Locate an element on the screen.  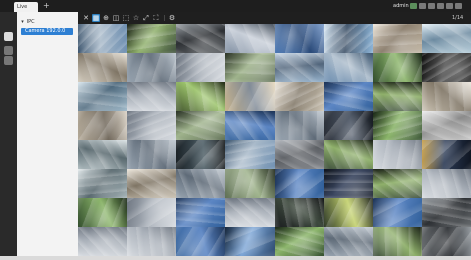
message-icon is located at coordinates (431, 6).